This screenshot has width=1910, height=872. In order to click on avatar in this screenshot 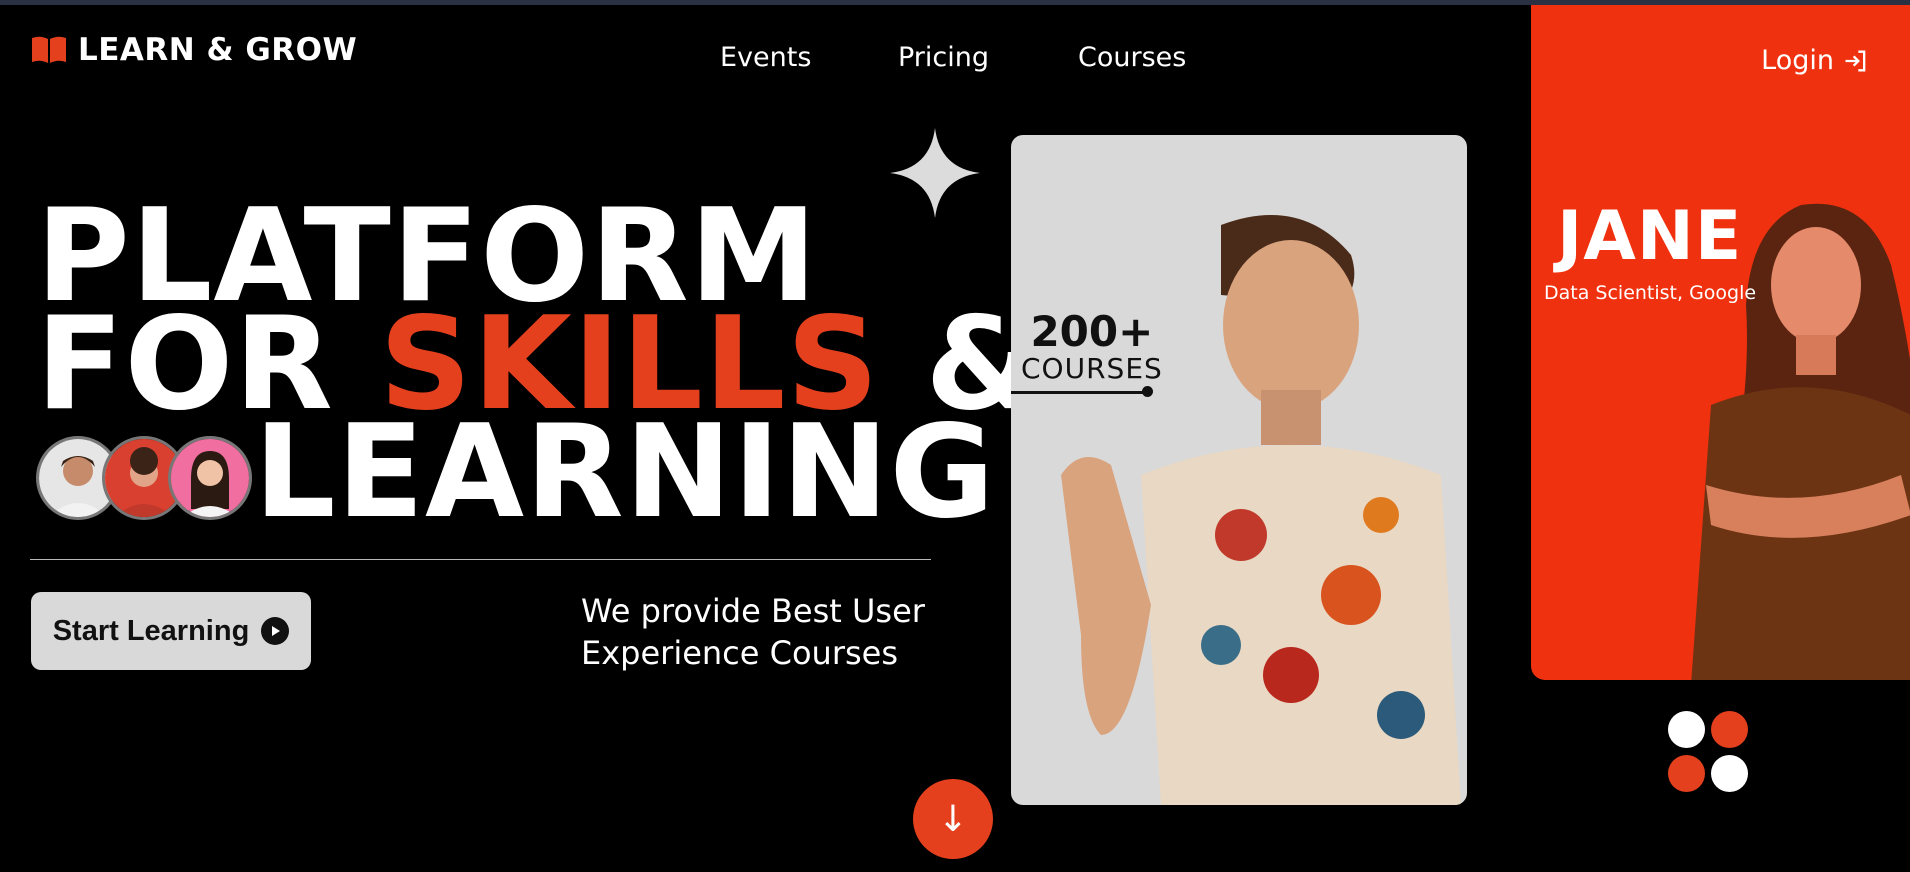, I will do `click(210, 478)`.